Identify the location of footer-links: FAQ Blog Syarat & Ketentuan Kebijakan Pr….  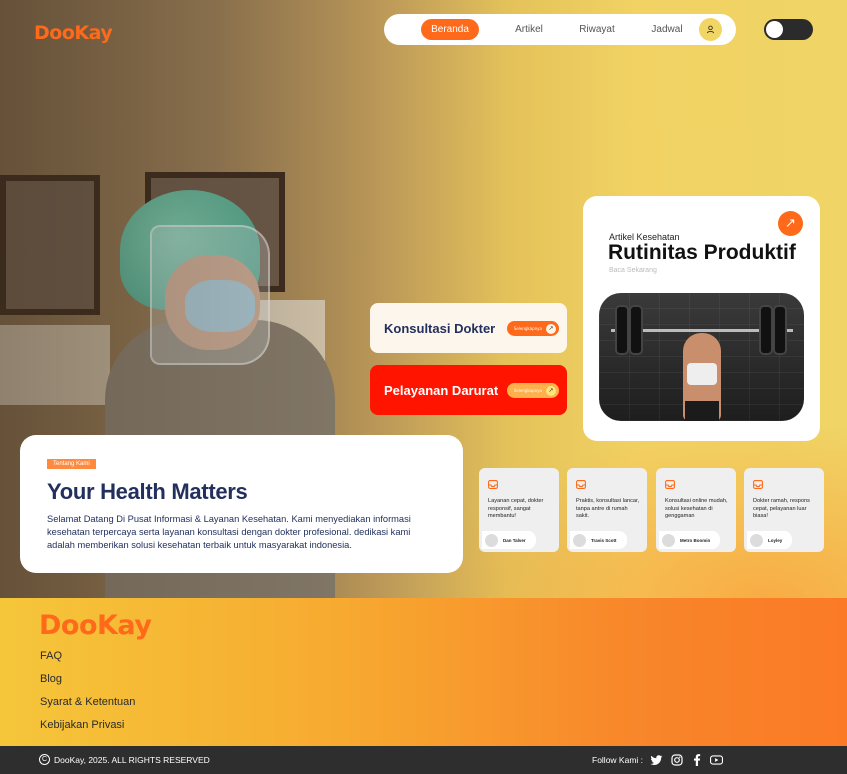
(87, 694).